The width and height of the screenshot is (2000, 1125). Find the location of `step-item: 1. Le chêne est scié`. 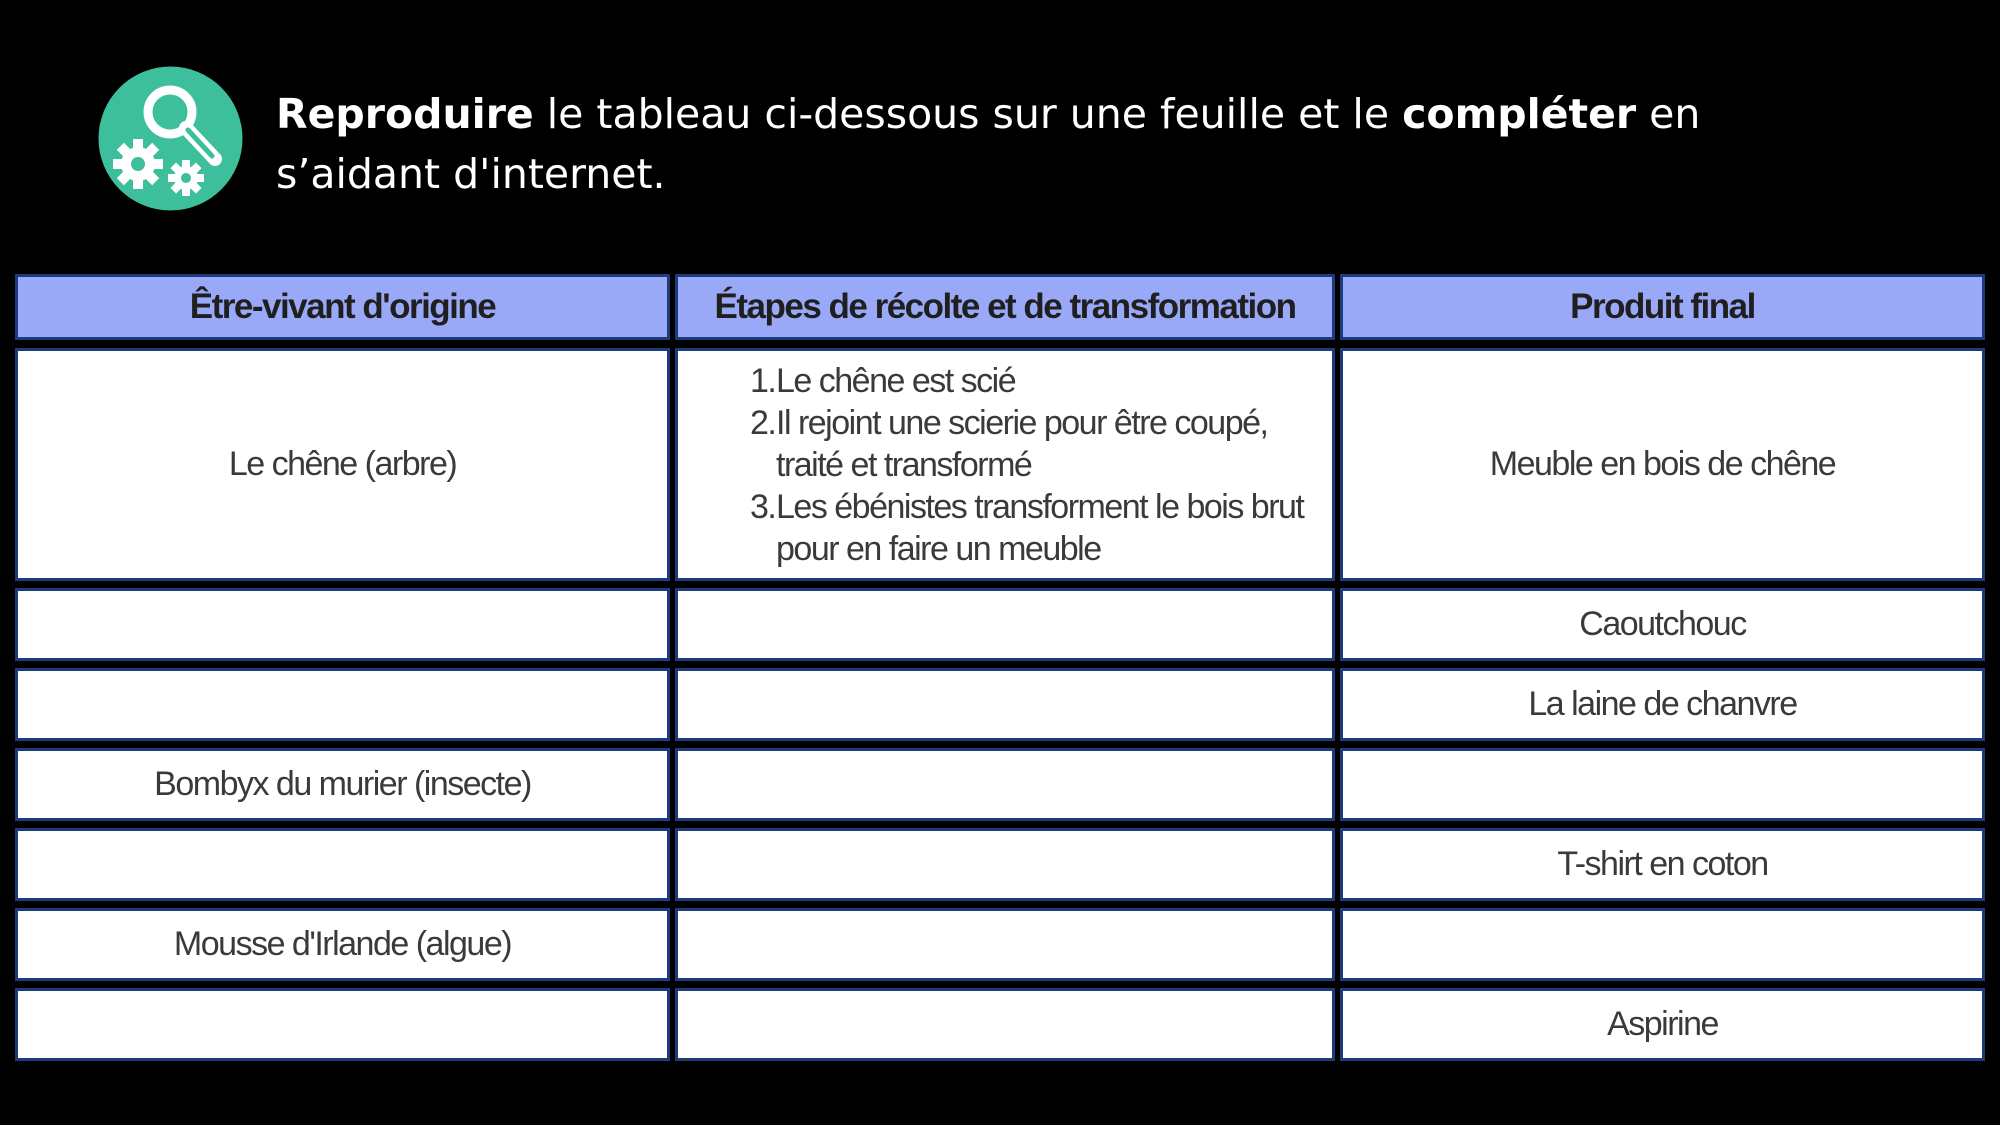

step-item: 1. Le chêne est scié is located at coordinates (1041, 381).